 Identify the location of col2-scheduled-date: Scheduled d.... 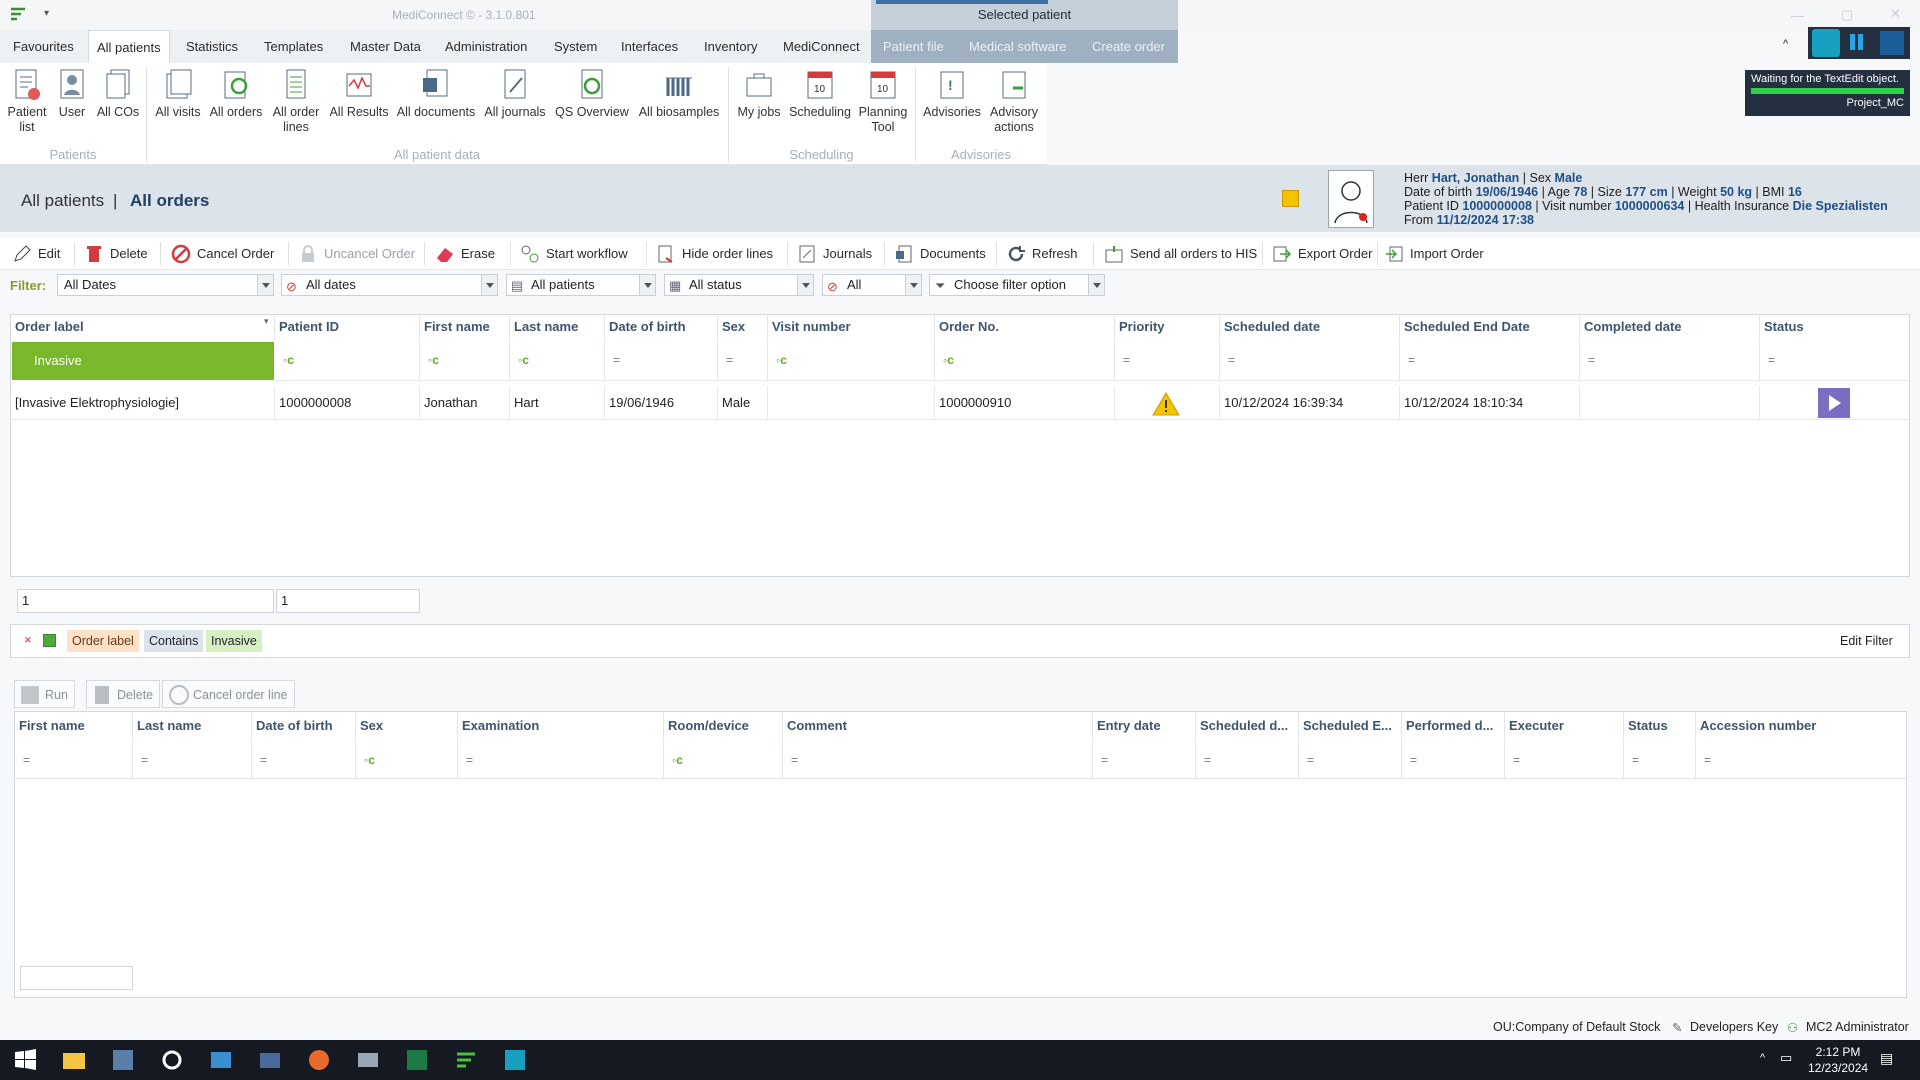
(1247, 726).